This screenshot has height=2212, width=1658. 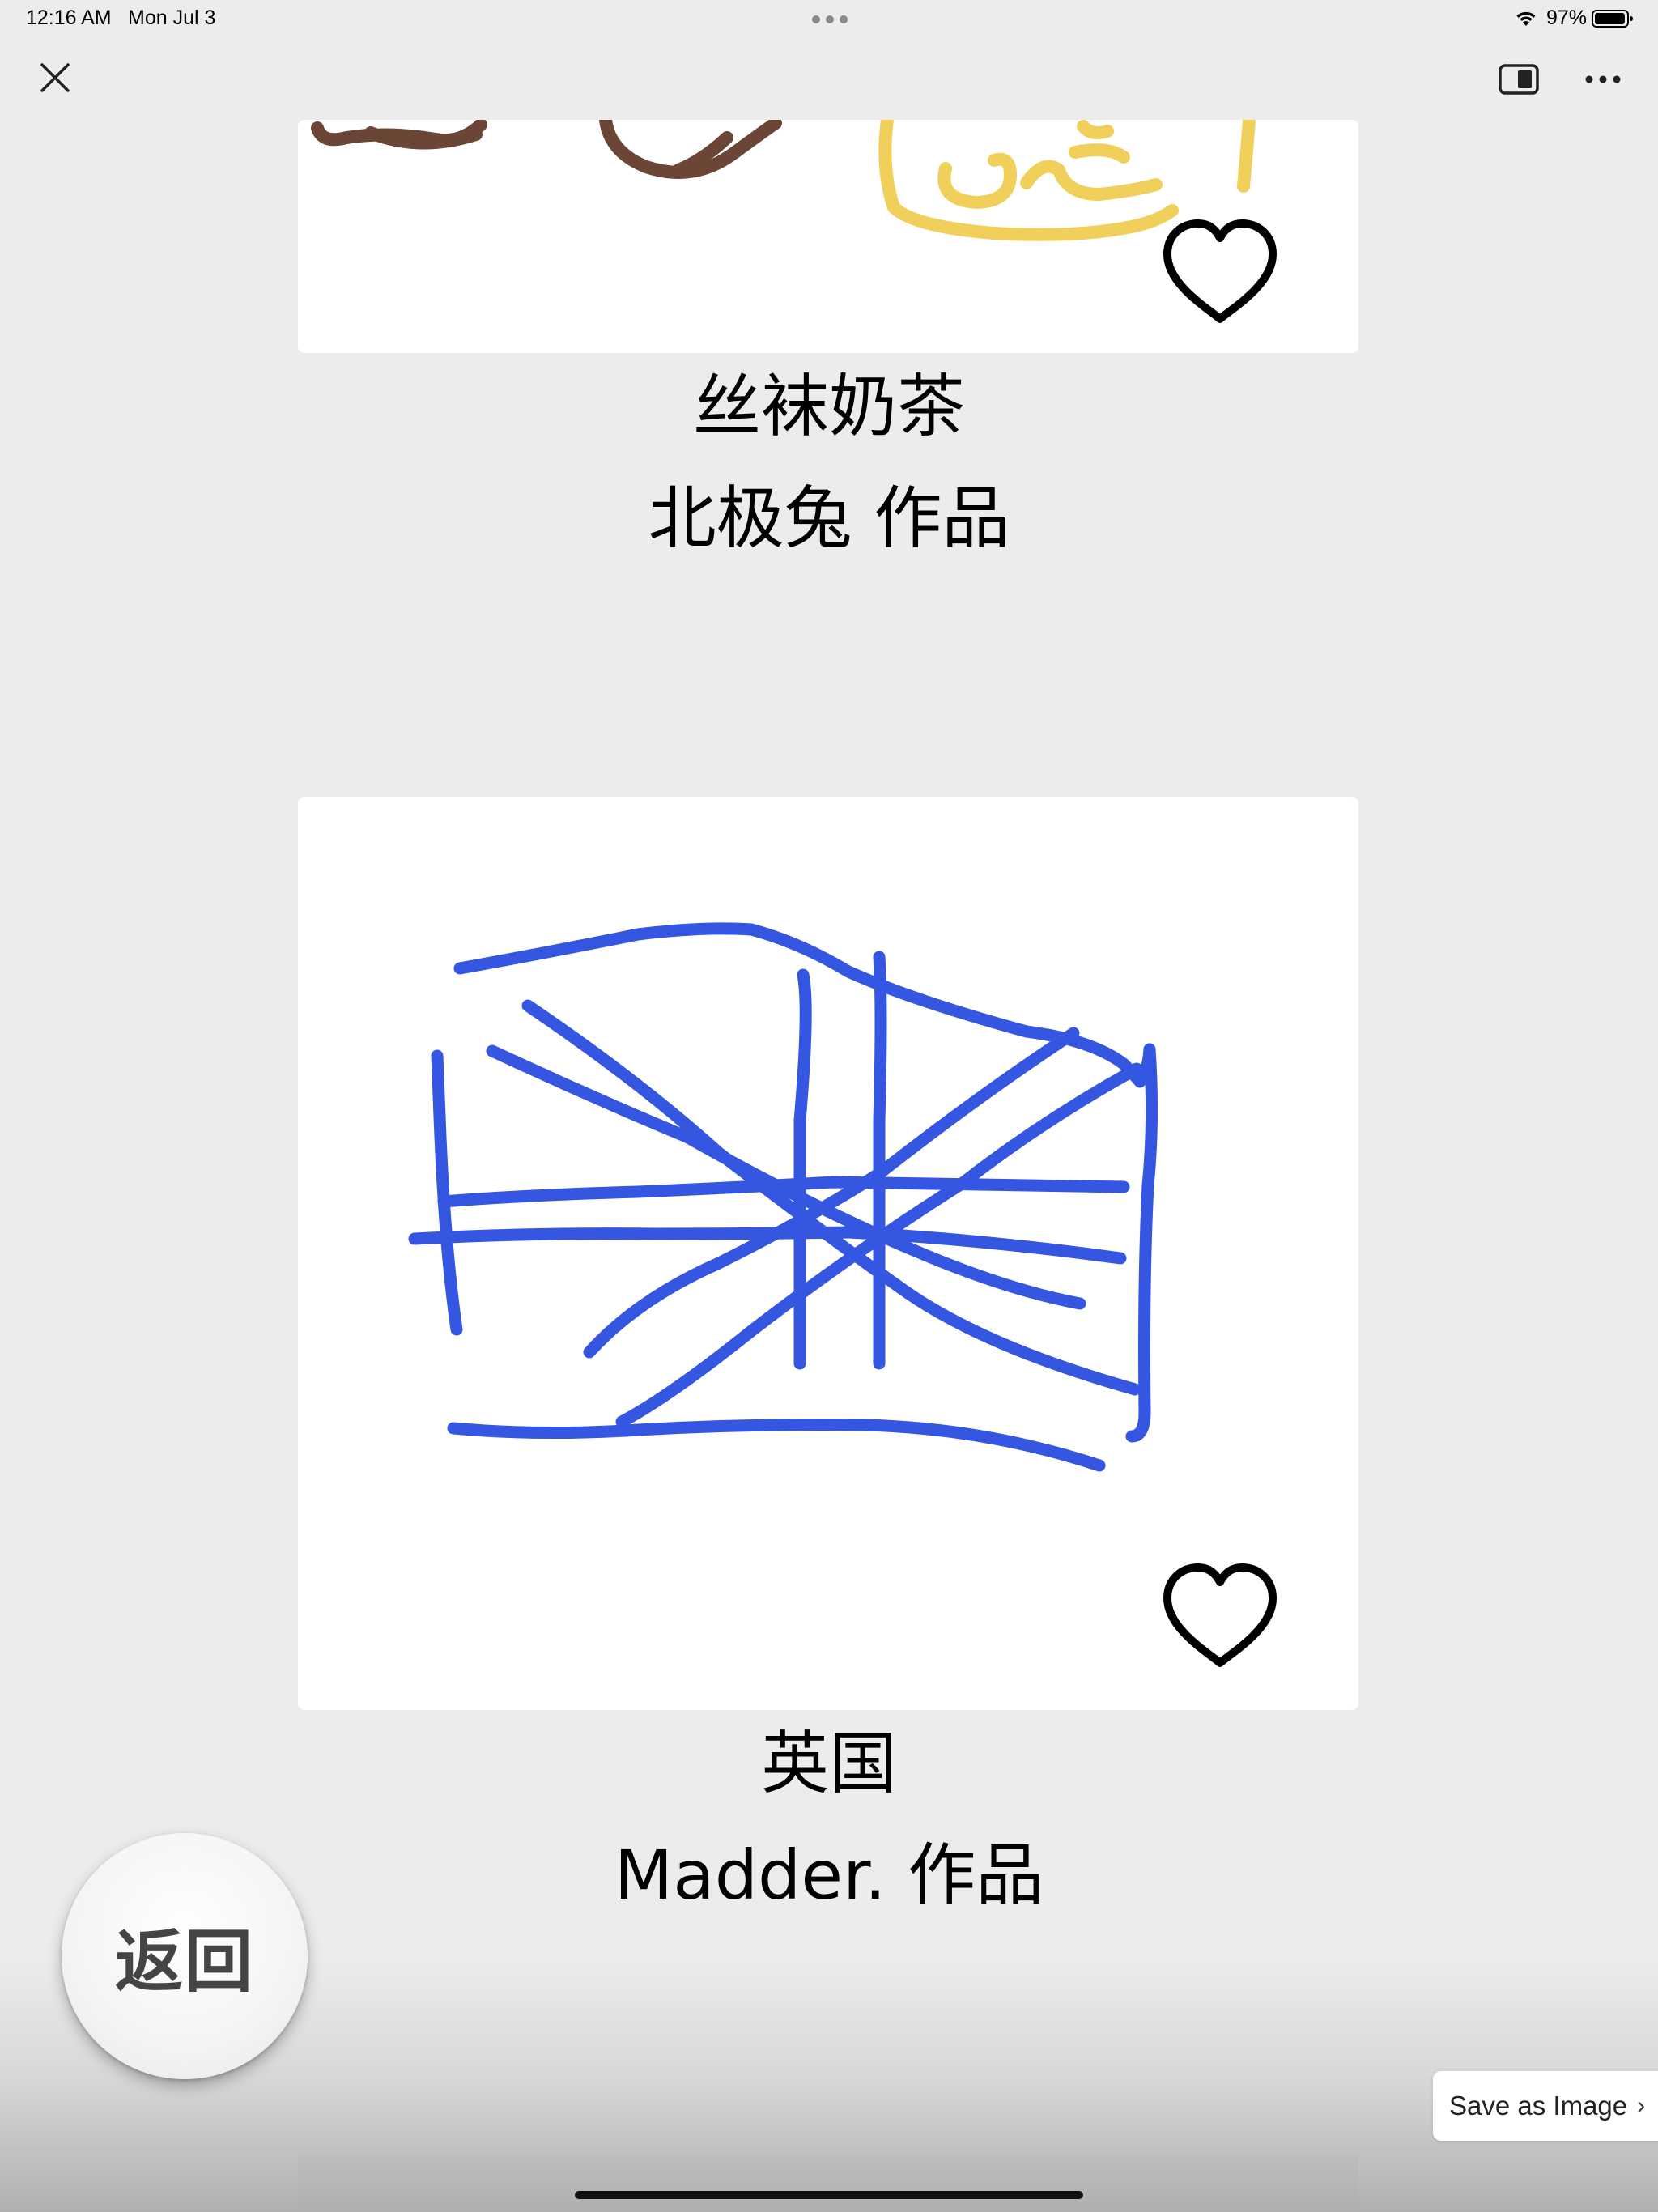 I want to click on split-view-icon, so click(x=1519, y=79).